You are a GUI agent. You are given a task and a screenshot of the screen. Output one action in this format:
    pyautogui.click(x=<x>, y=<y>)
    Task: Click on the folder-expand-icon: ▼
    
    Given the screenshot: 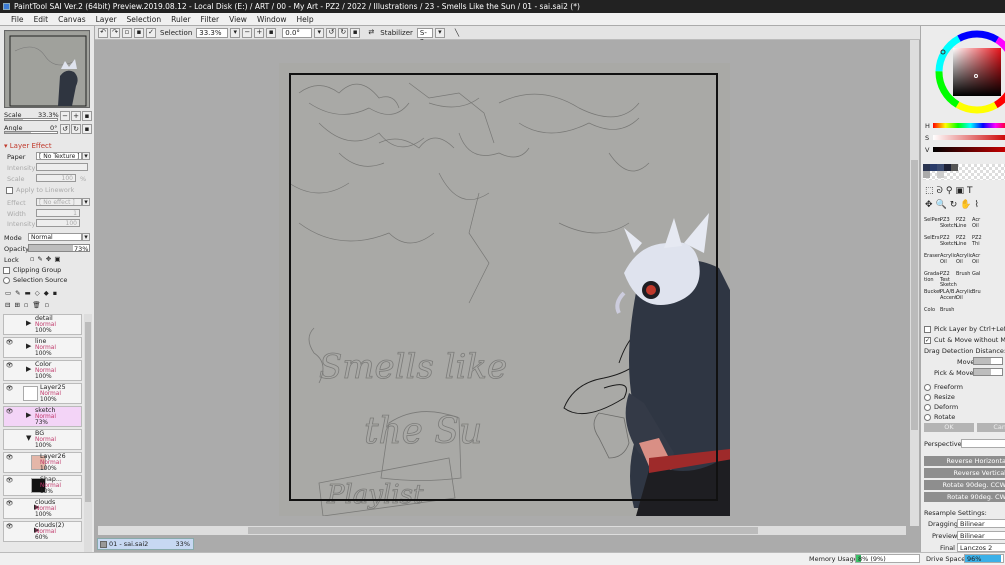 What is the action you would take?
    pyautogui.click(x=28, y=438)
    